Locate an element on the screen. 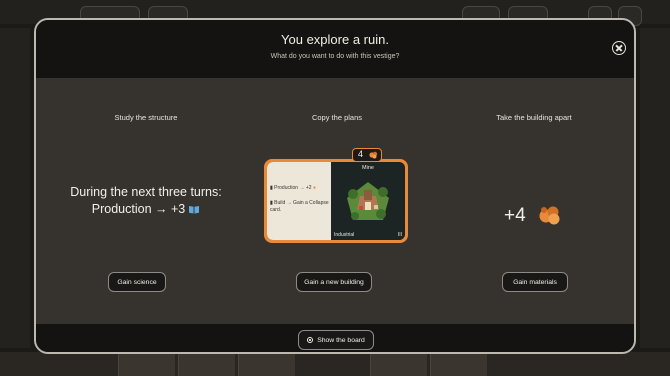 This screenshot has width=670, height=376. study-effect-line2: Production → +3 is located at coordinates (138, 209).